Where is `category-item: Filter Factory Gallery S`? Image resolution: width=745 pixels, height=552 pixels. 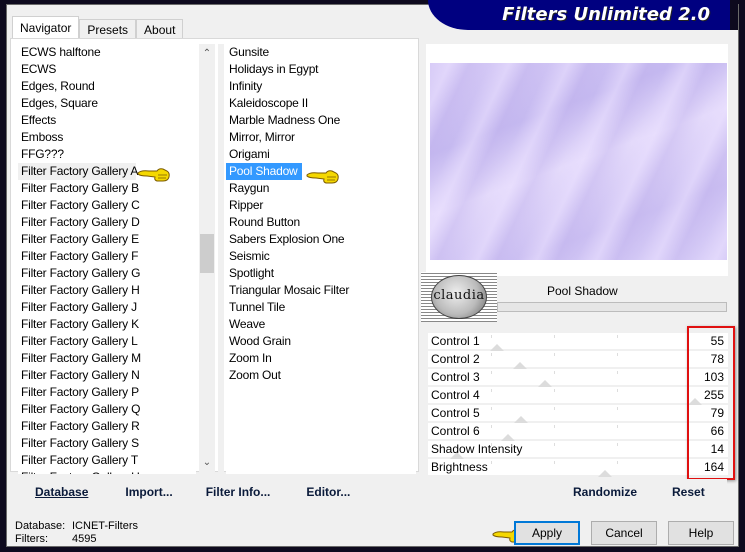
category-item: Filter Factory Gallery S is located at coordinates (107, 443).